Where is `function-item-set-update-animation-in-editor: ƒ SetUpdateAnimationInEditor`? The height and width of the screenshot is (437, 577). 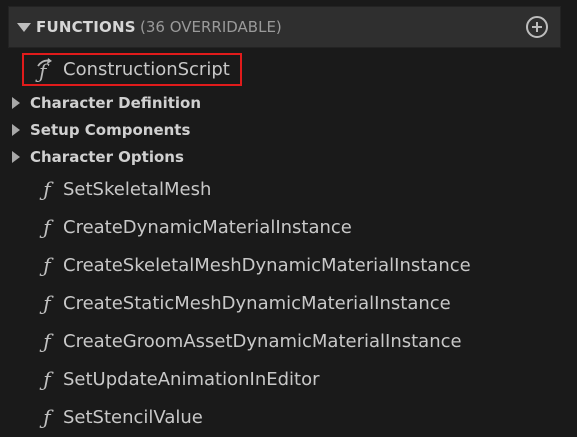 function-item-set-update-animation-in-editor: ƒ SetUpdateAnimationInEditor is located at coordinates (179, 379).